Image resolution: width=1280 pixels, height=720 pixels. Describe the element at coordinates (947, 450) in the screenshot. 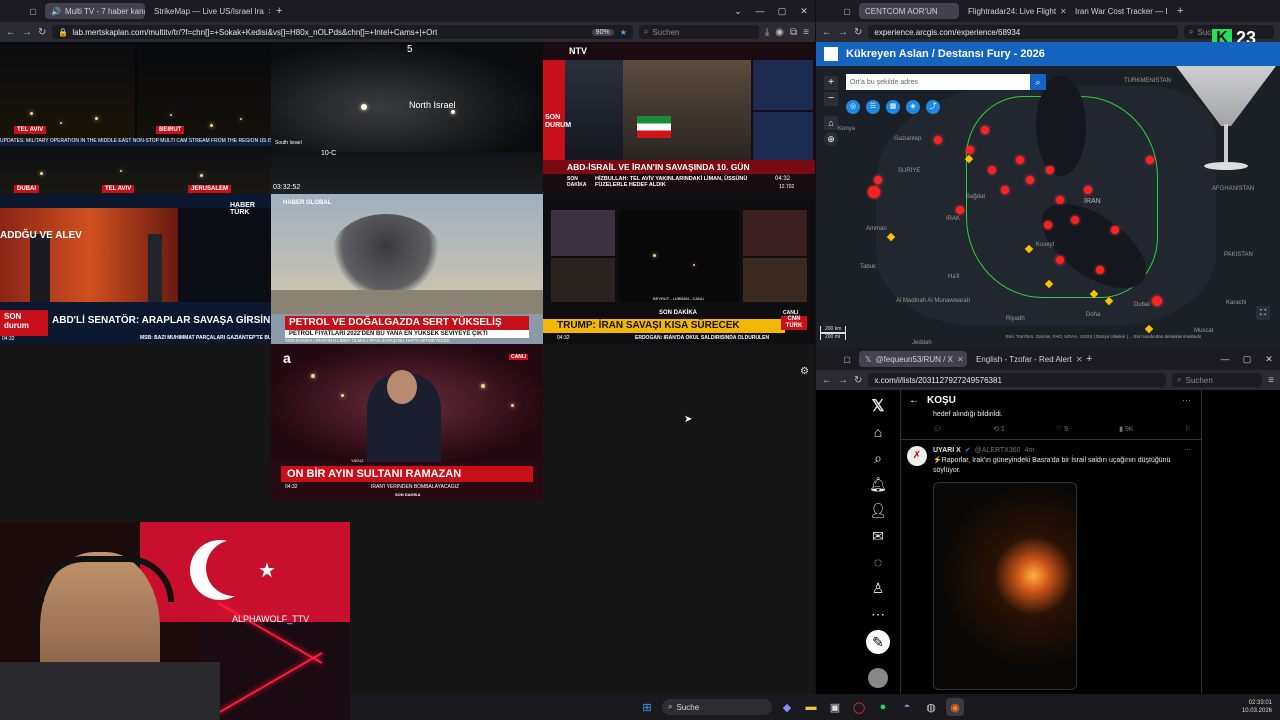

I see `post-2-author: UYARI X` at that location.